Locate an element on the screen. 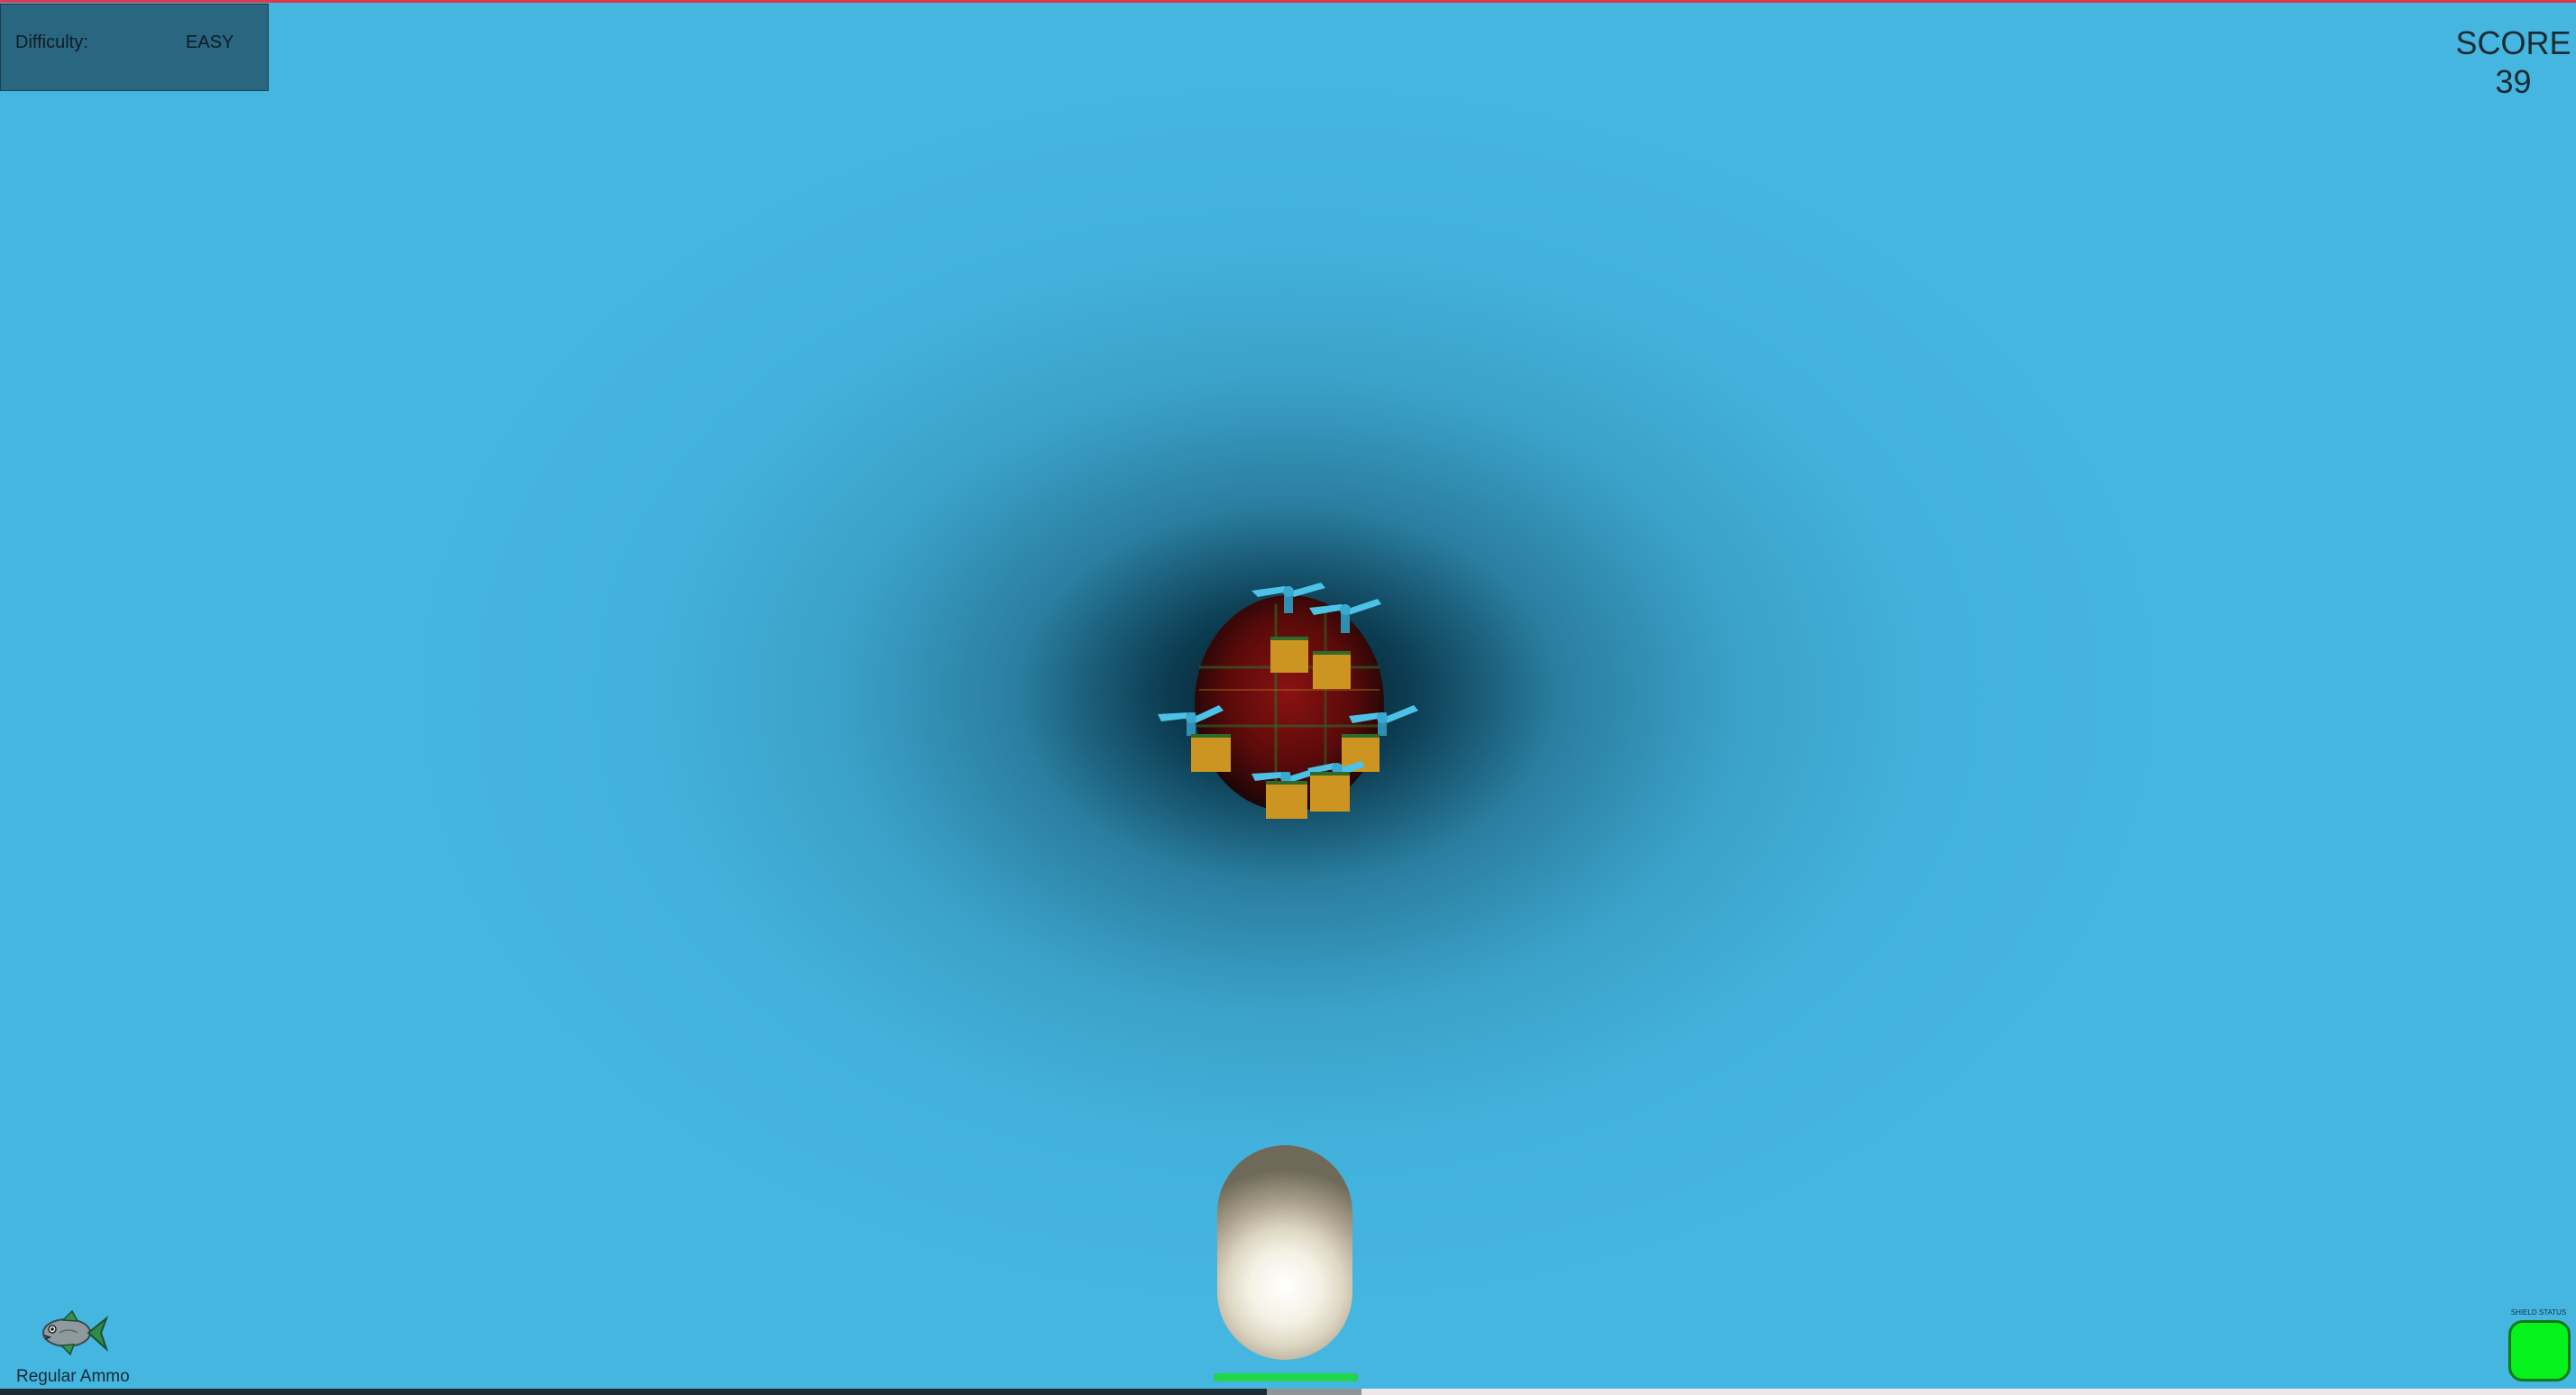 This screenshot has width=2576, height=1395. enemy-drone is located at coordinates (1336, 786).